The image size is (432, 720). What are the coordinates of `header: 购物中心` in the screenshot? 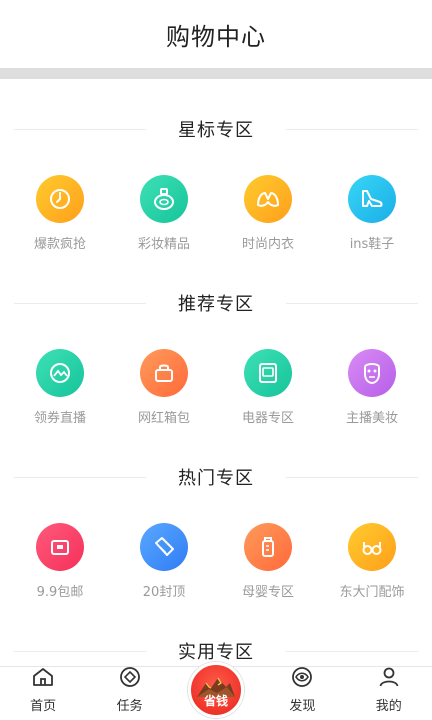 It's located at (216, 34).